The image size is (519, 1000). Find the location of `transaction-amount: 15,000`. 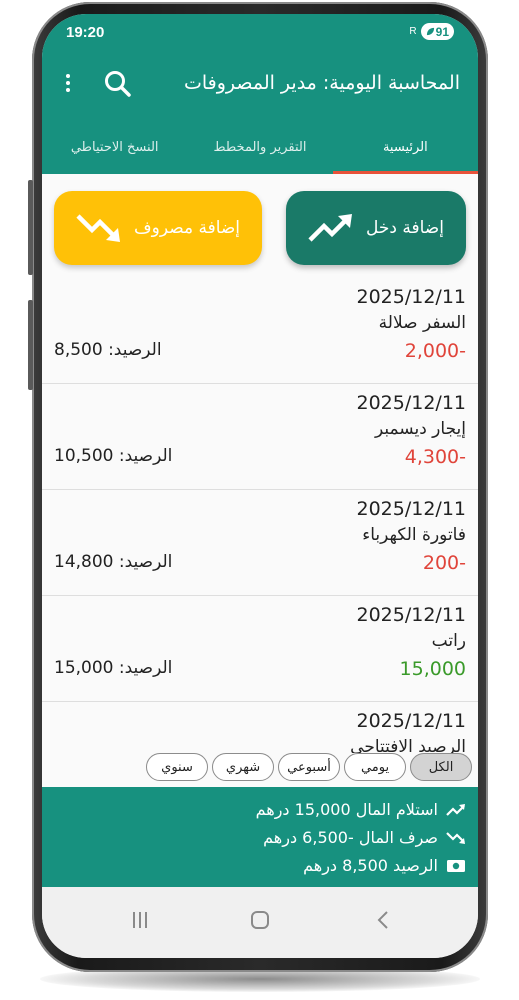

transaction-amount: 15,000 is located at coordinates (432, 669).